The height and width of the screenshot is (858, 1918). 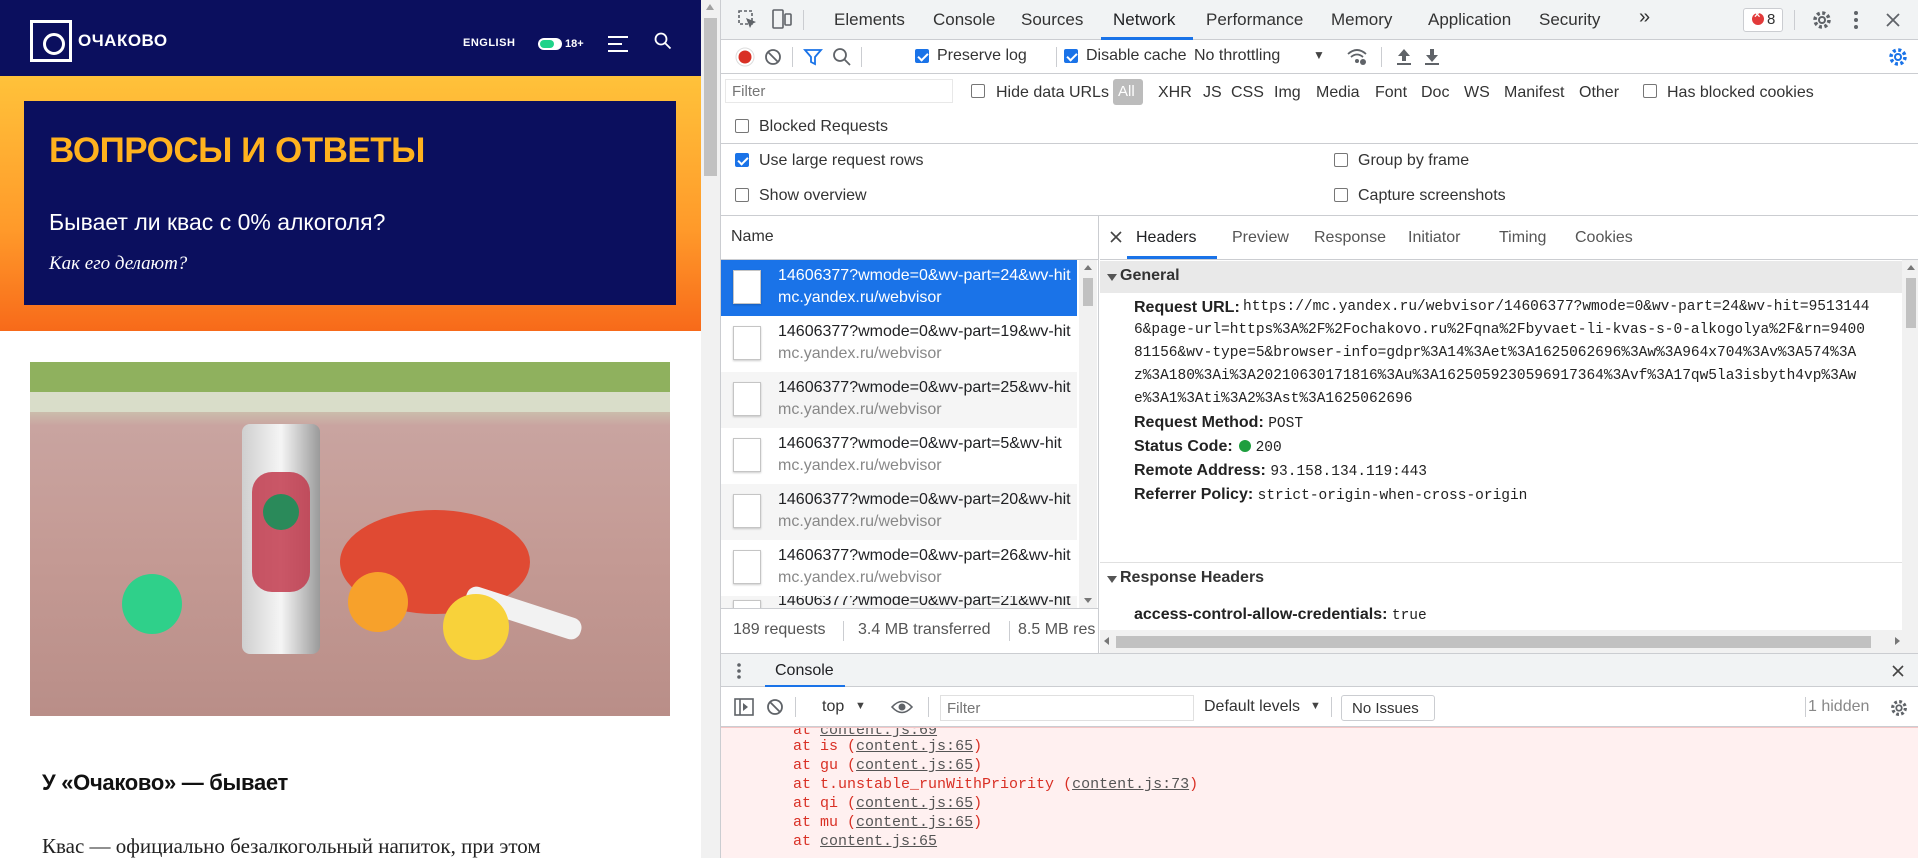 What do you see at coordinates (1388, 708) in the screenshot?
I see `issues-button: No Issues` at bounding box center [1388, 708].